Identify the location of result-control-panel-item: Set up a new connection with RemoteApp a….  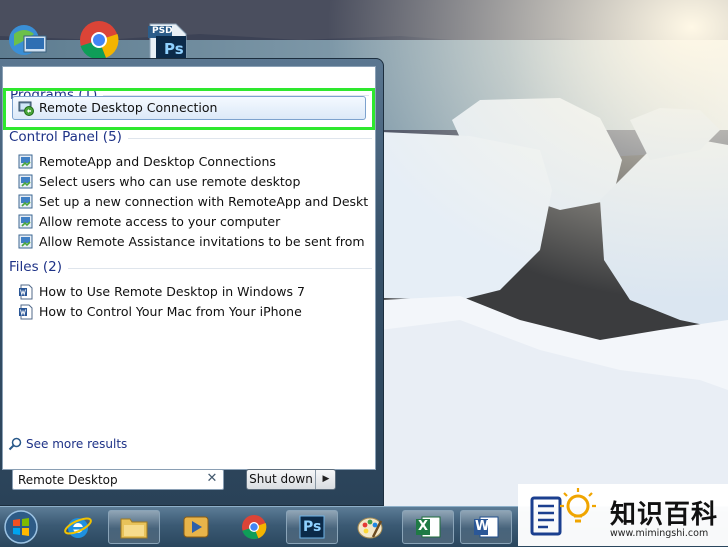
(193, 202).